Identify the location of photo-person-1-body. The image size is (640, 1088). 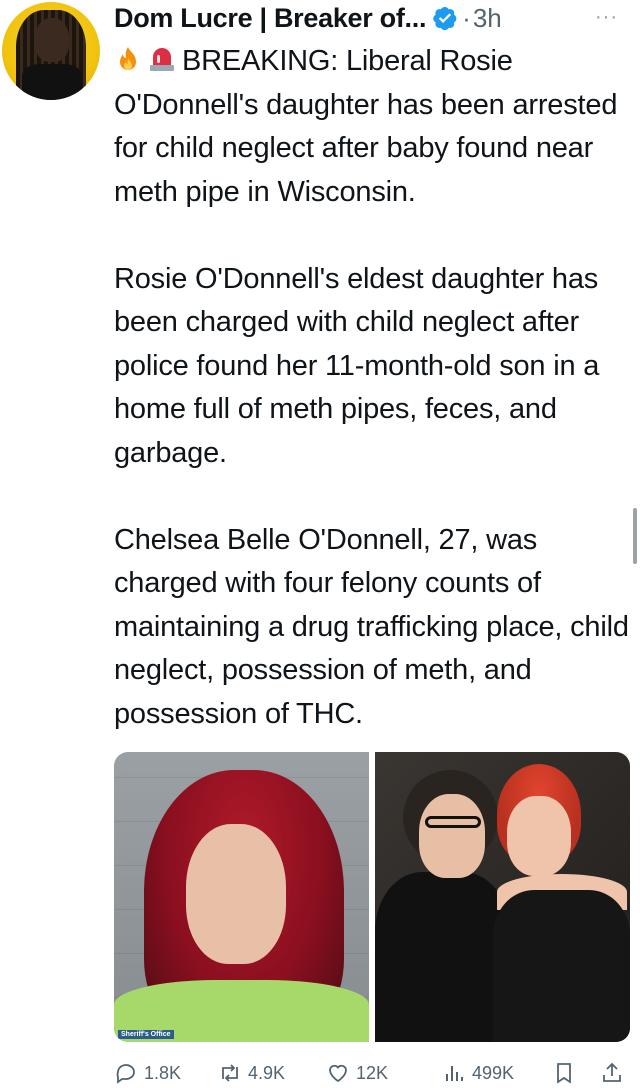
(442, 957).